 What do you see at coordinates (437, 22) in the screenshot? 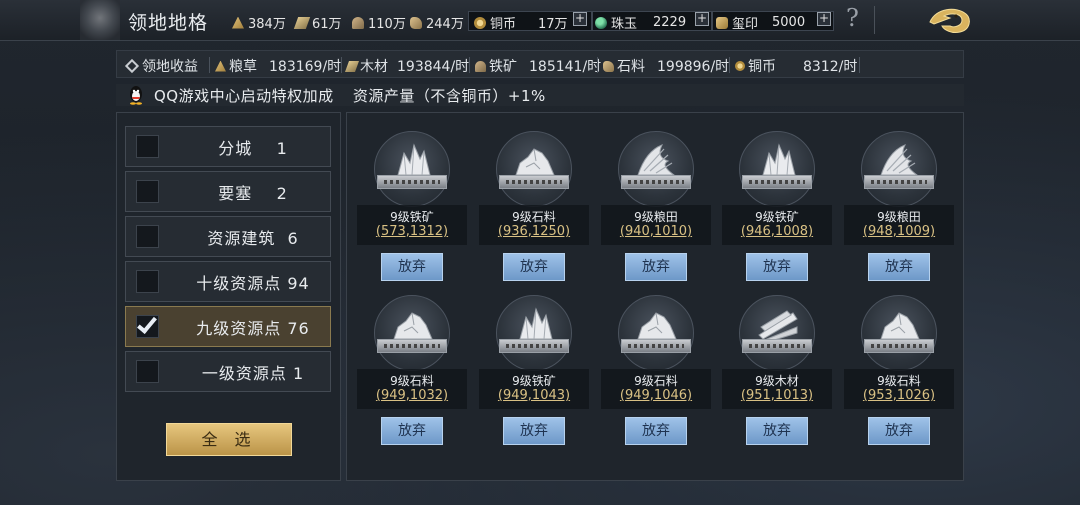
I see `stone-resource: 244万` at bounding box center [437, 22].